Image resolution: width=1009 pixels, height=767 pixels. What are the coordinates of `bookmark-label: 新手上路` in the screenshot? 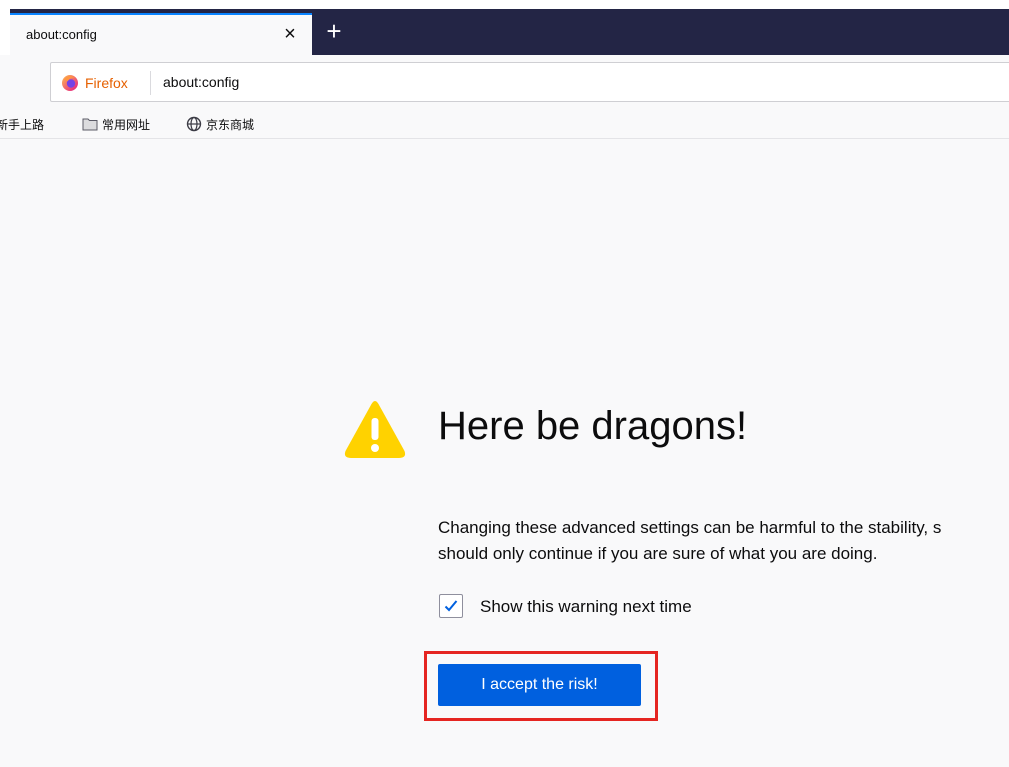 It's located at (22, 124).